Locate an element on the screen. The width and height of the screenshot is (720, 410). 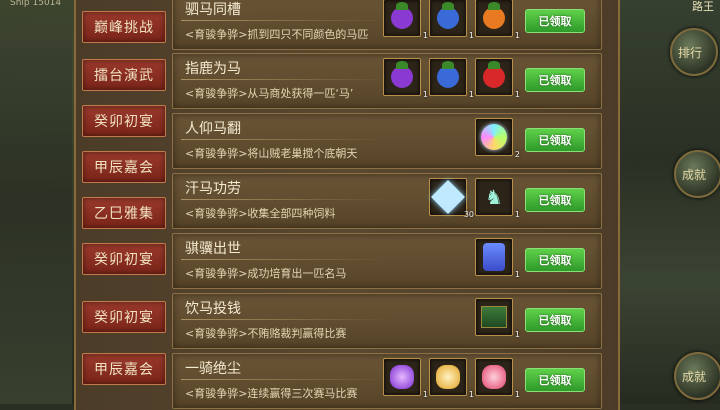
task-row: 驷马同槽 <育骏争骅>抓到四只不同颜色的马匹 1 1 1 已领取 is located at coordinates (387, 25).